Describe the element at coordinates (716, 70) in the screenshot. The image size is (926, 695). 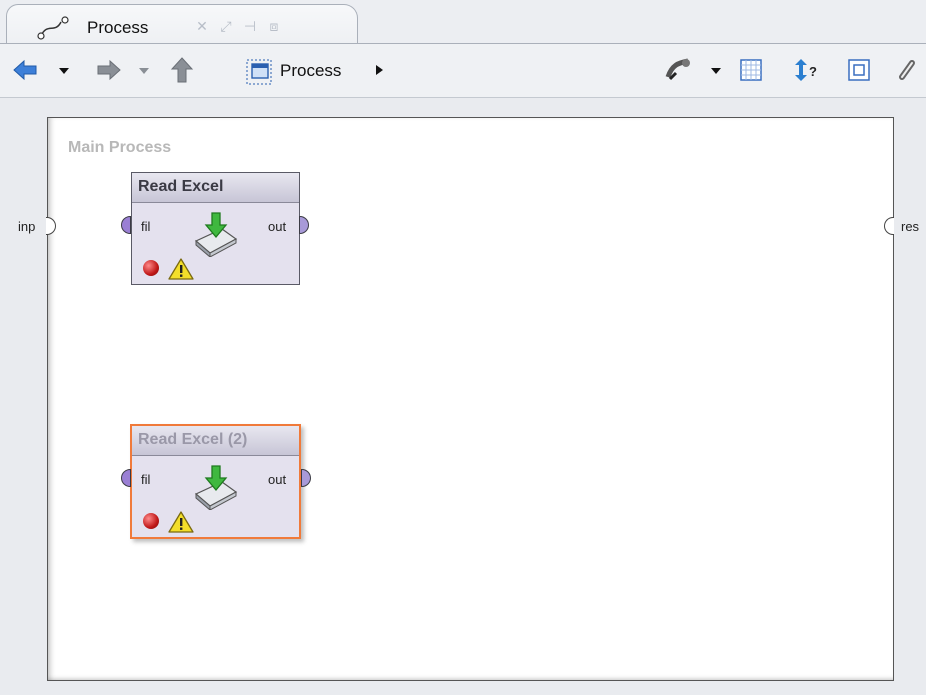
I see `auto-wire-dropdown-icon` at that location.